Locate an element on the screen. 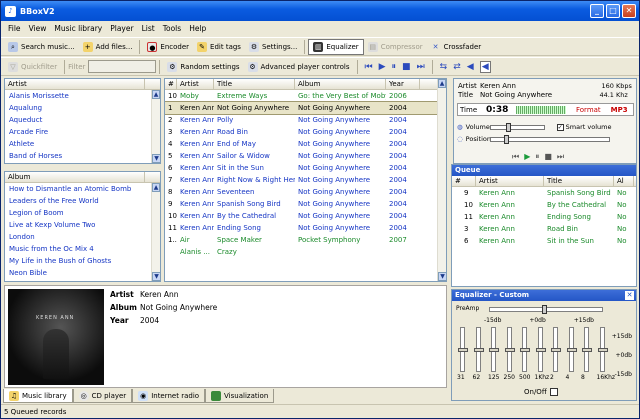  list-item: Band of Horses is located at coordinates (82, 156).